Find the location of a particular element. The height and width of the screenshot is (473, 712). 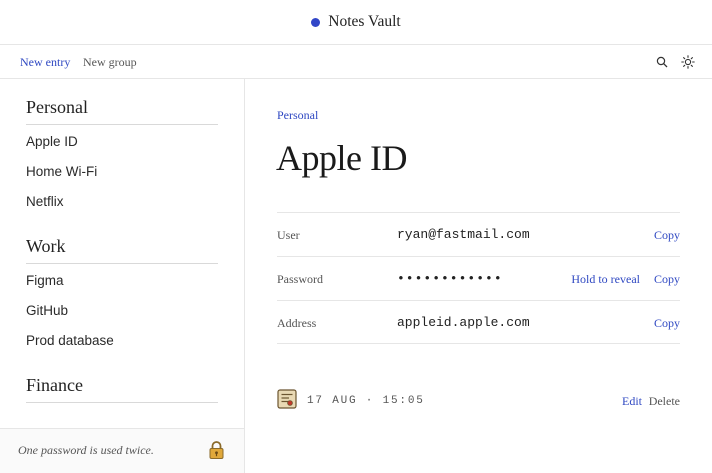

password-reuse-warning: One password is used twice. is located at coordinates (86, 450).